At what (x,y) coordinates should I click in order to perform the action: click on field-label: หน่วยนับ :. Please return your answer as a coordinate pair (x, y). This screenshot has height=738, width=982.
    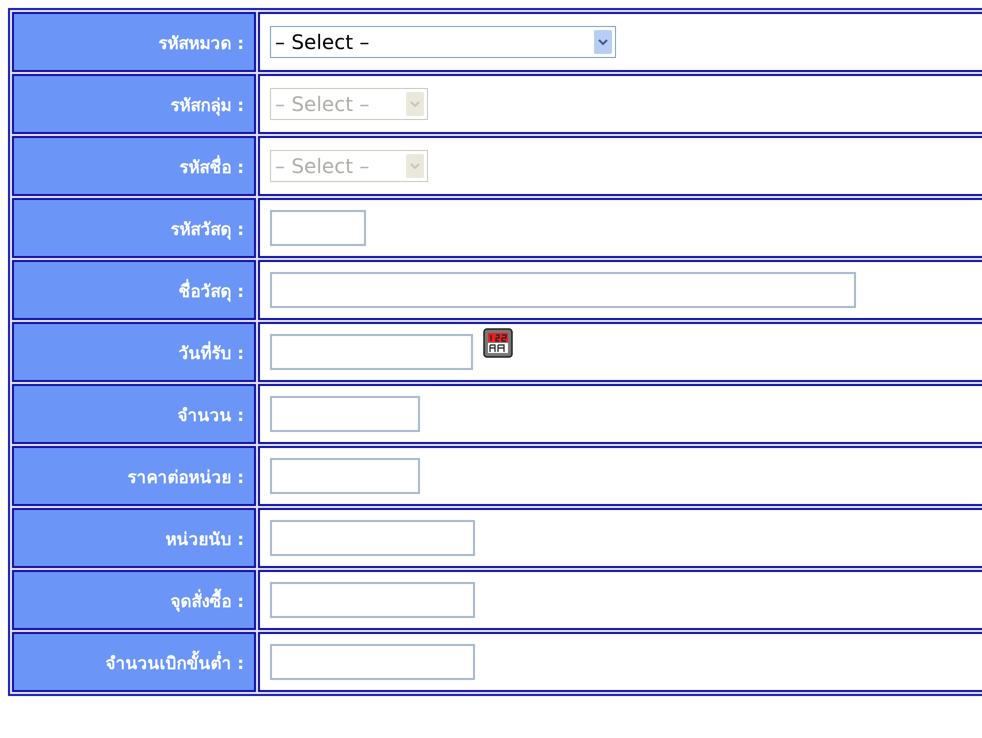
    Looking at the image, I should click on (204, 540).